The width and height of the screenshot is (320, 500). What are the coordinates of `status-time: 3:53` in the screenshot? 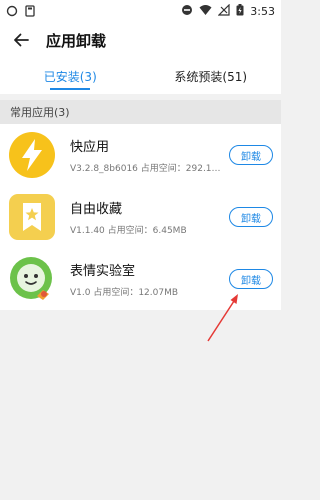 It's located at (262, 11).